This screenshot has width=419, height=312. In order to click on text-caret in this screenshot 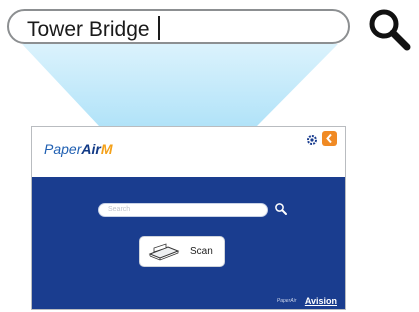, I will do `click(158, 28)`.